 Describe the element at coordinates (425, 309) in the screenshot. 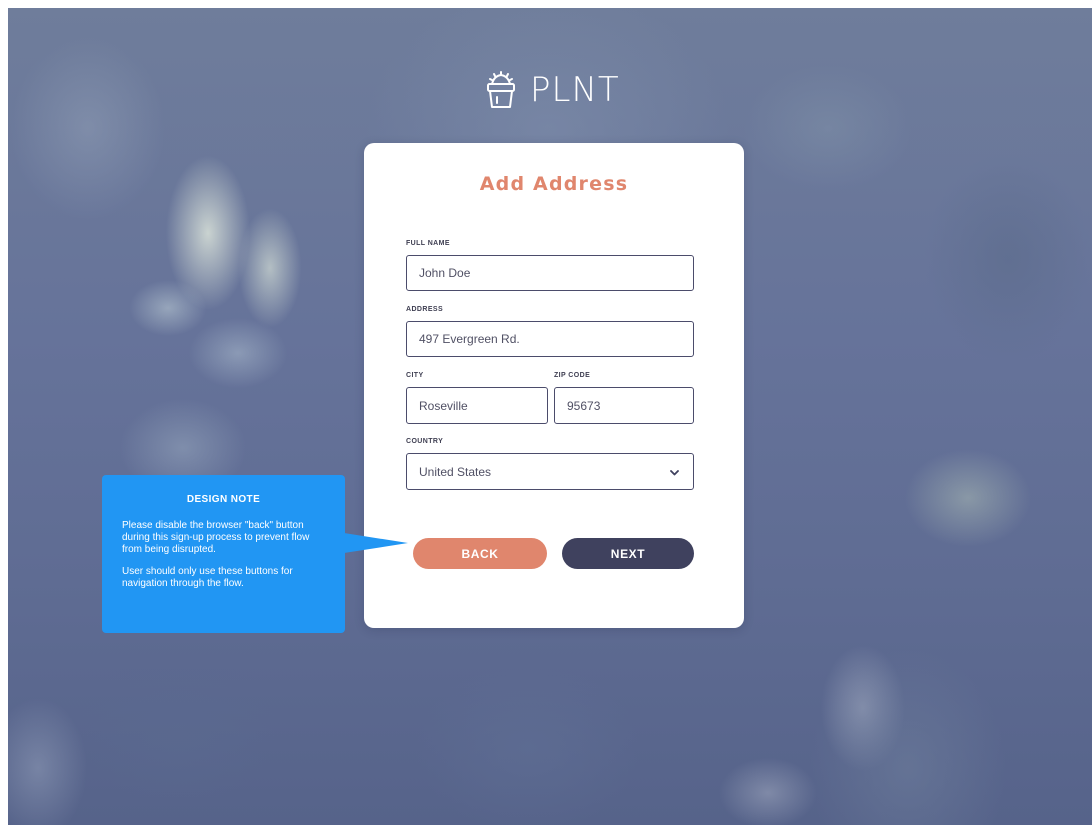

I see `address-label: ADDRESS` at that location.